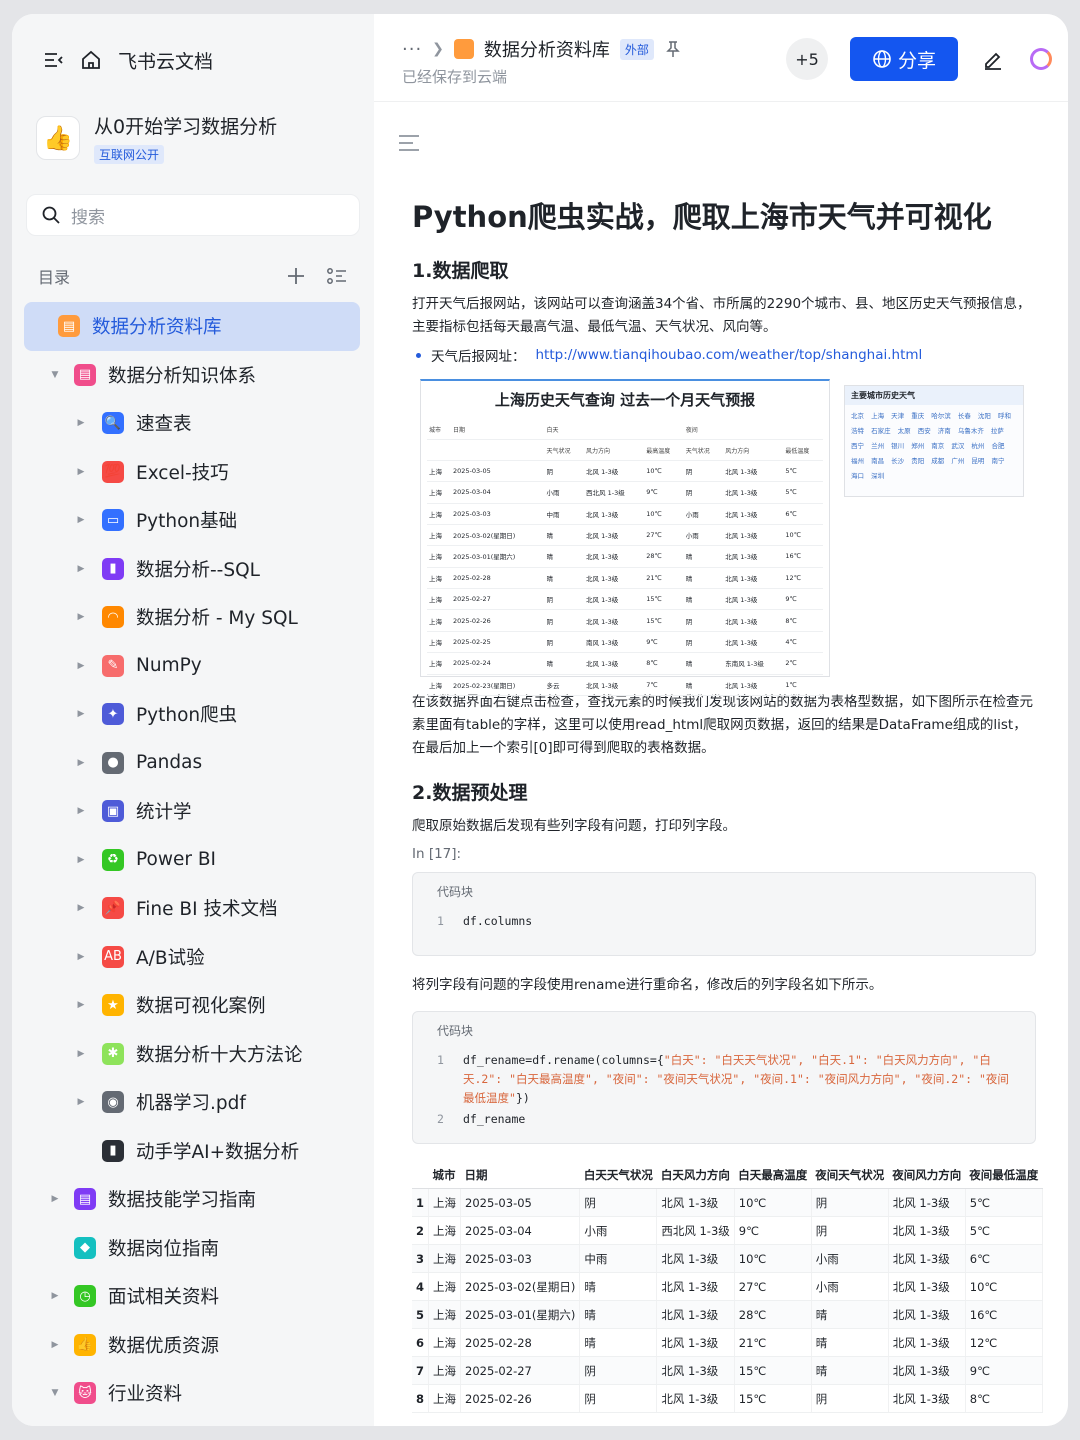 This screenshot has height=1440, width=1080. Describe the element at coordinates (850, 1175) in the screenshot. I see `df-header-cell: 夜间天气状况` at that location.